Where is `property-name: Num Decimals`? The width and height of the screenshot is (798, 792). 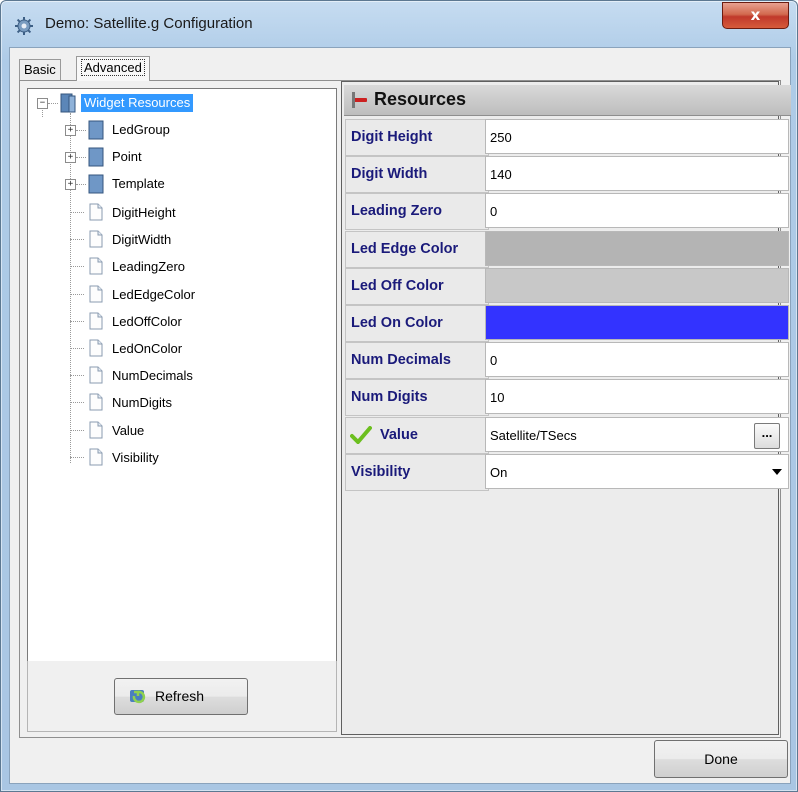 property-name: Num Decimals is located at coordinates (417, 361).